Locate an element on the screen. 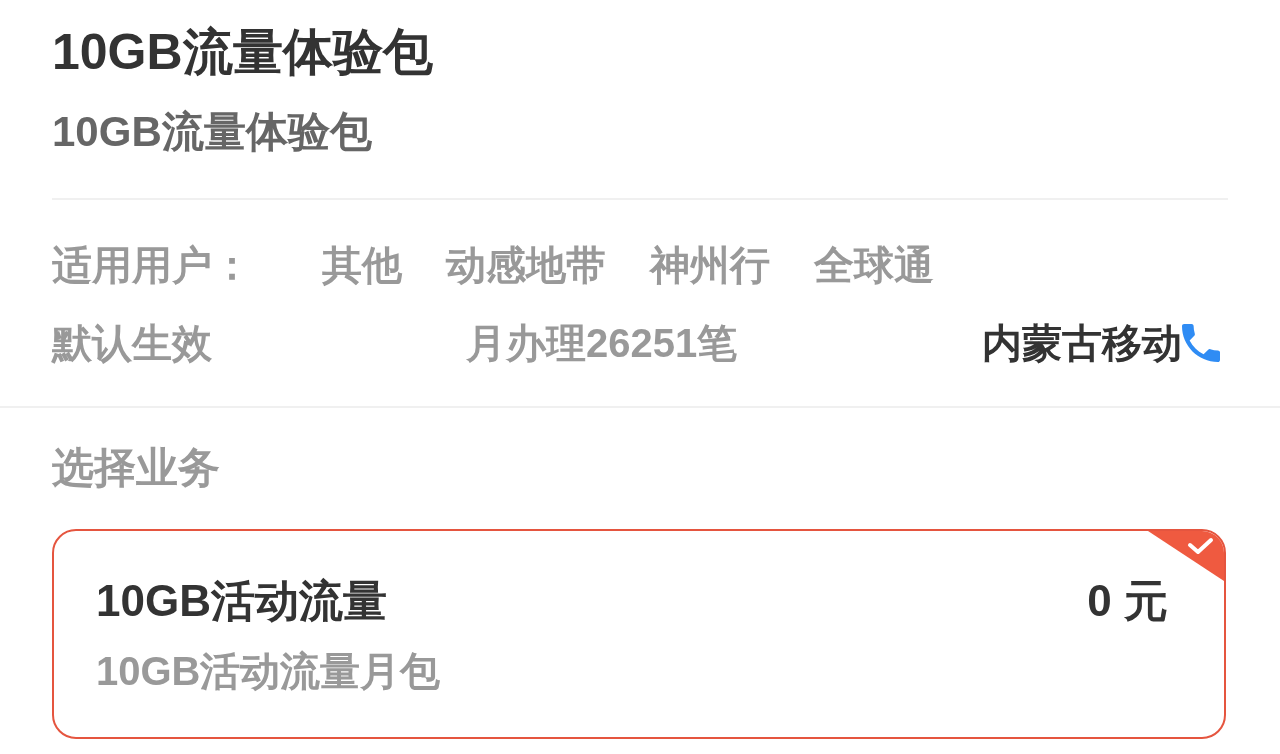  users-label: 适用用户： is located at coordinates (152, 265).